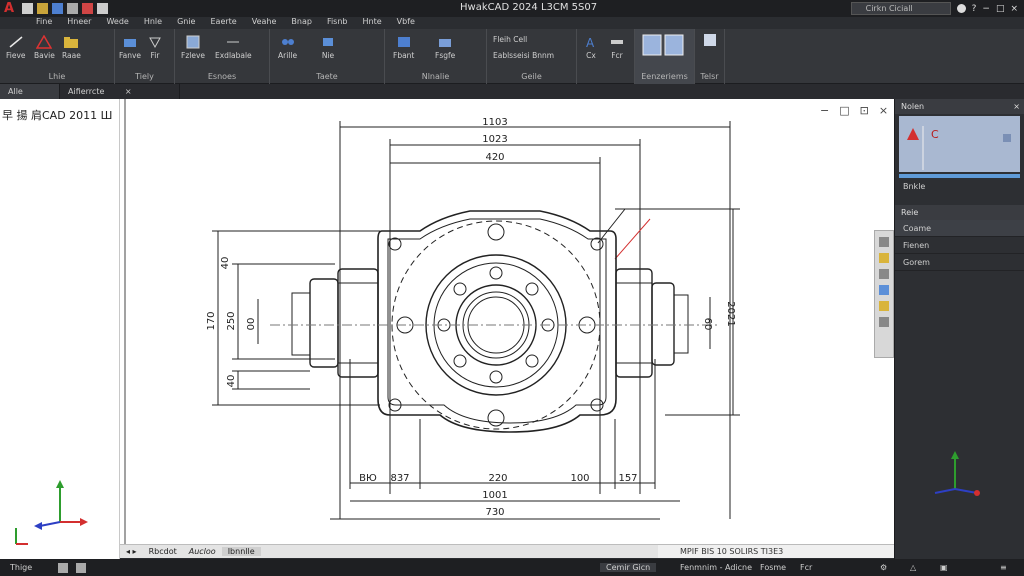 This screenshot has height=576, width=1024. Describe the element at coordinates (102, 8) in the screenshot. I see `redo-icon` at that location.